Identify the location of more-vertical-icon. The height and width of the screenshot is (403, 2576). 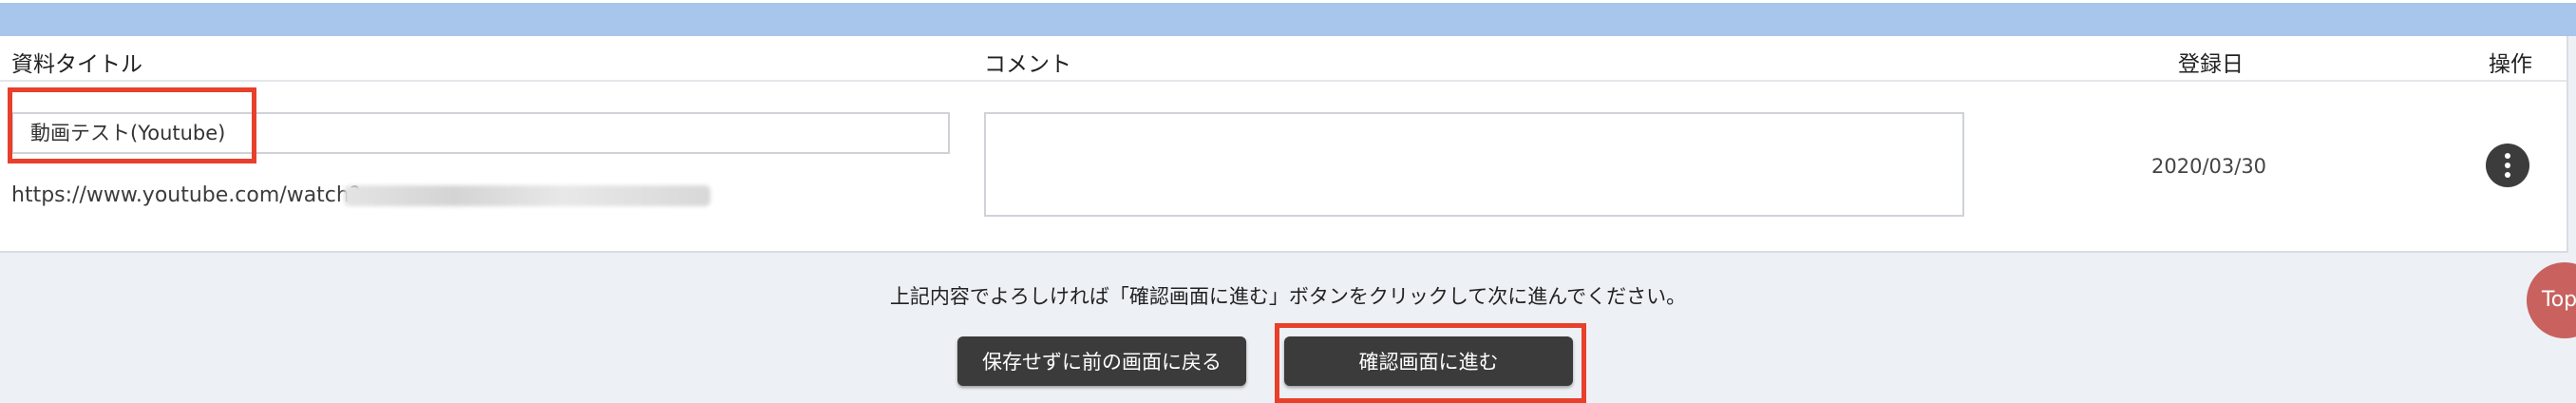
(2507, 165).